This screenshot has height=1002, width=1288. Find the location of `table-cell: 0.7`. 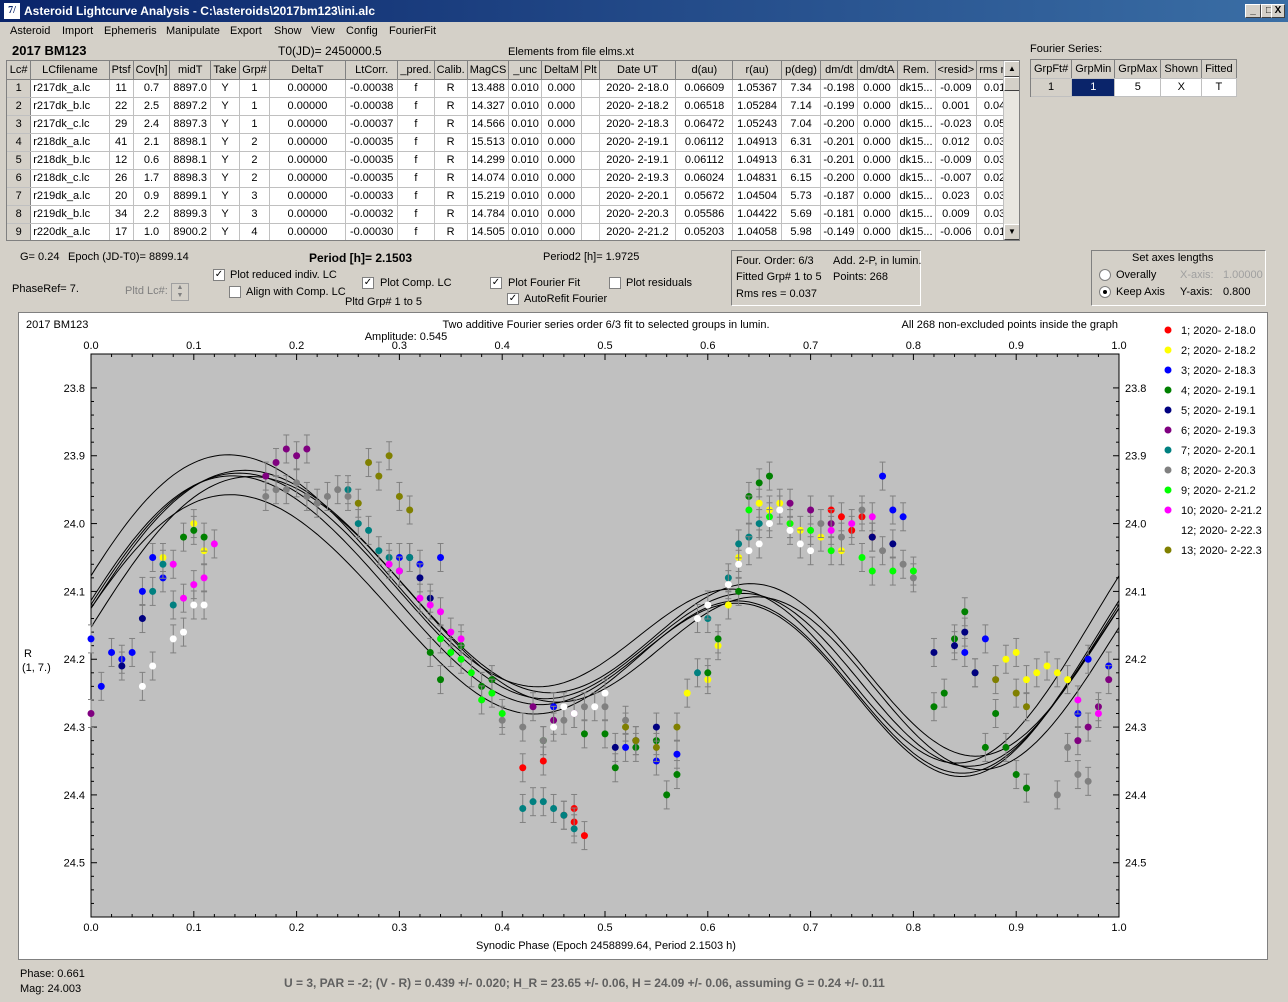

table-cell: 0.7 is located at coordinates (152, 88).